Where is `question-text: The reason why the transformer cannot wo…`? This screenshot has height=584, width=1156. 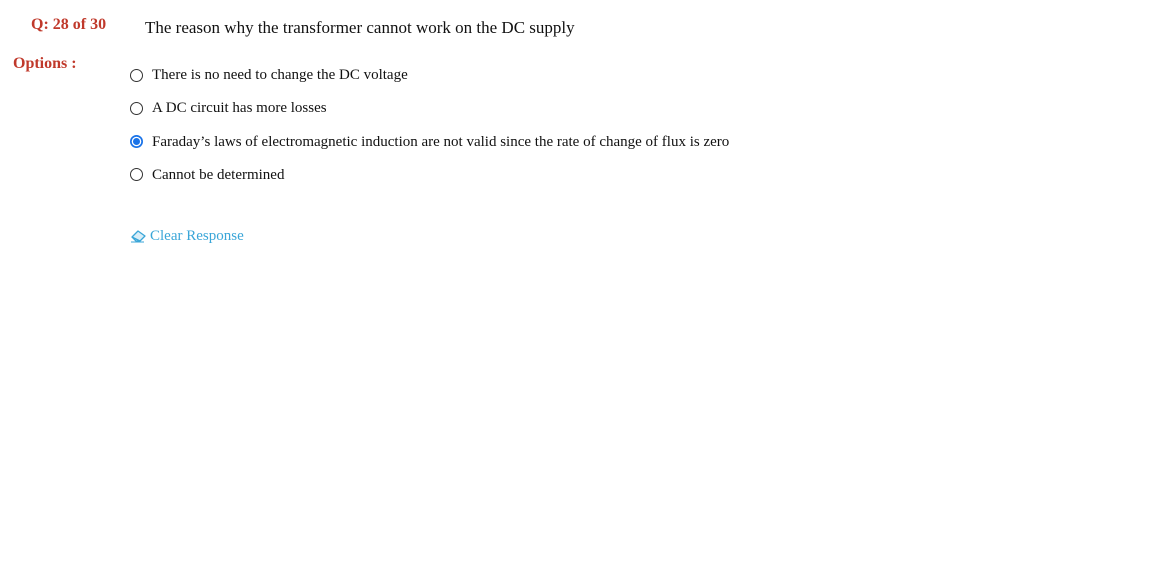
question-text: The reason why the transformer cannot wo… is located at coordinates (360, 27).